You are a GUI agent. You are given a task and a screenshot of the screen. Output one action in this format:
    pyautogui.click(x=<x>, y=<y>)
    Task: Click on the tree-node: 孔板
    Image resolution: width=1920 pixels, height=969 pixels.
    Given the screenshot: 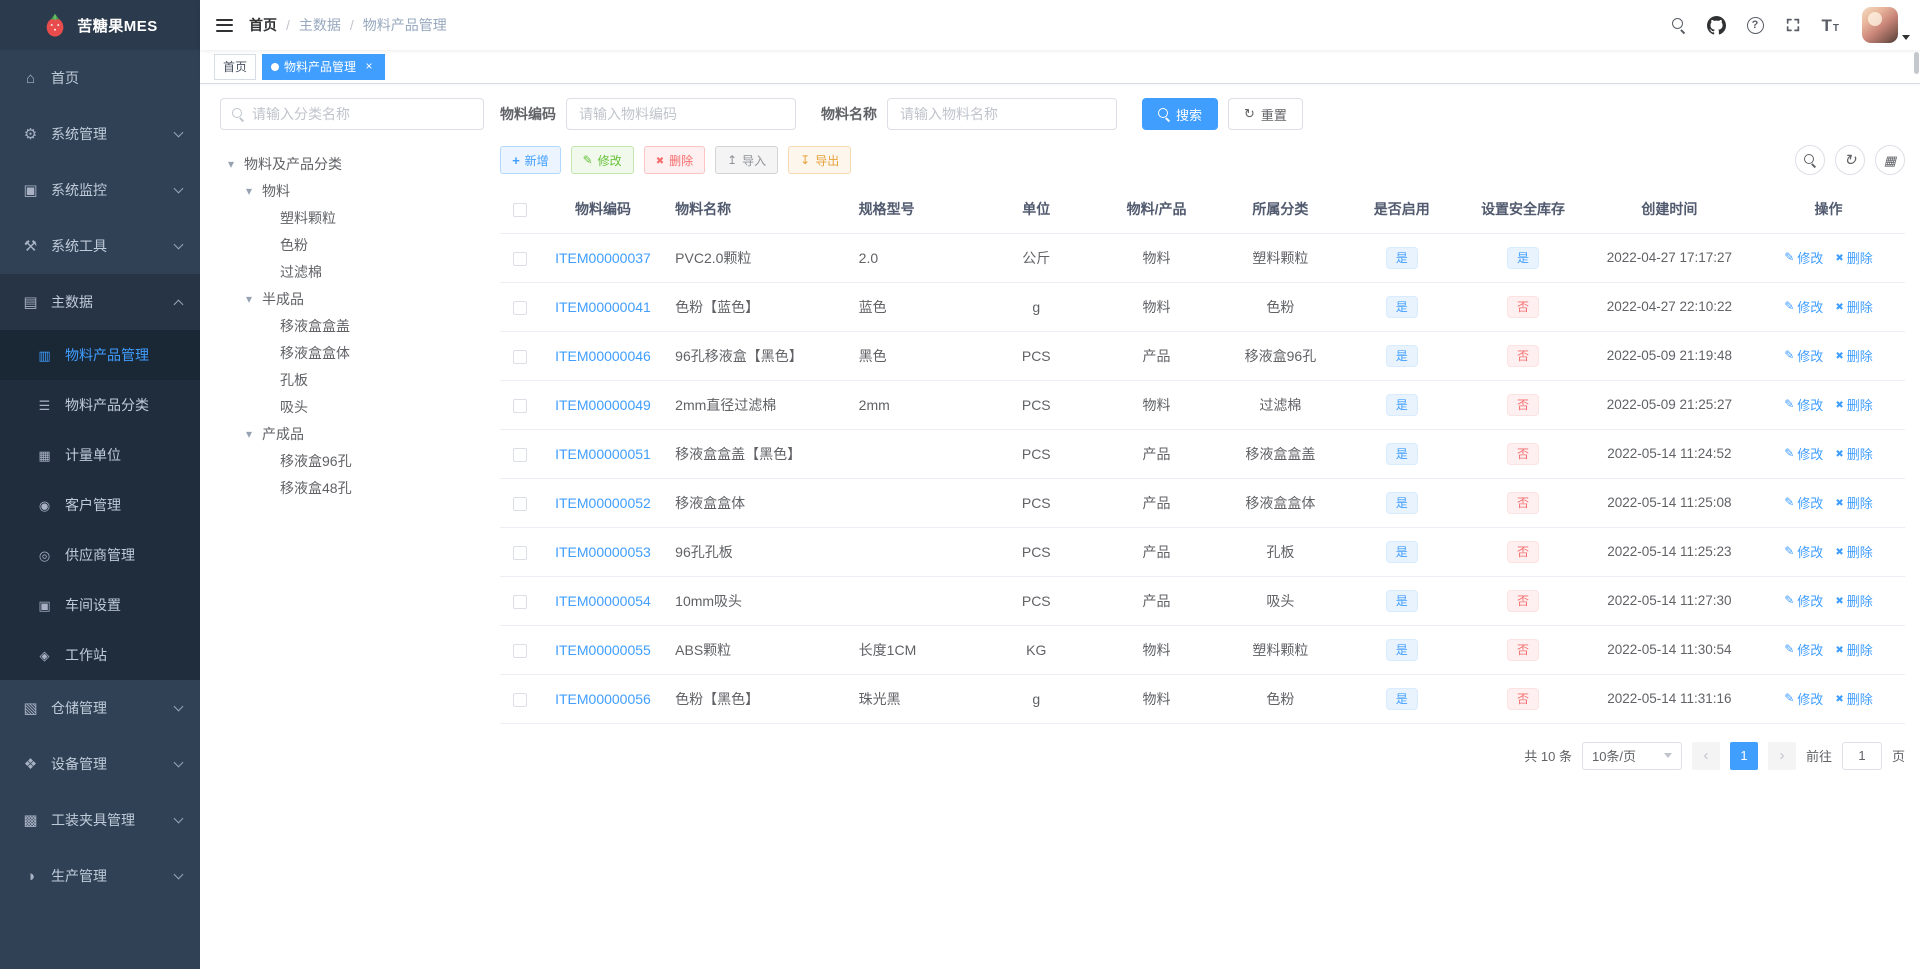 What is the action you would take?
    pyautogui.click(x=352, y=379)
    